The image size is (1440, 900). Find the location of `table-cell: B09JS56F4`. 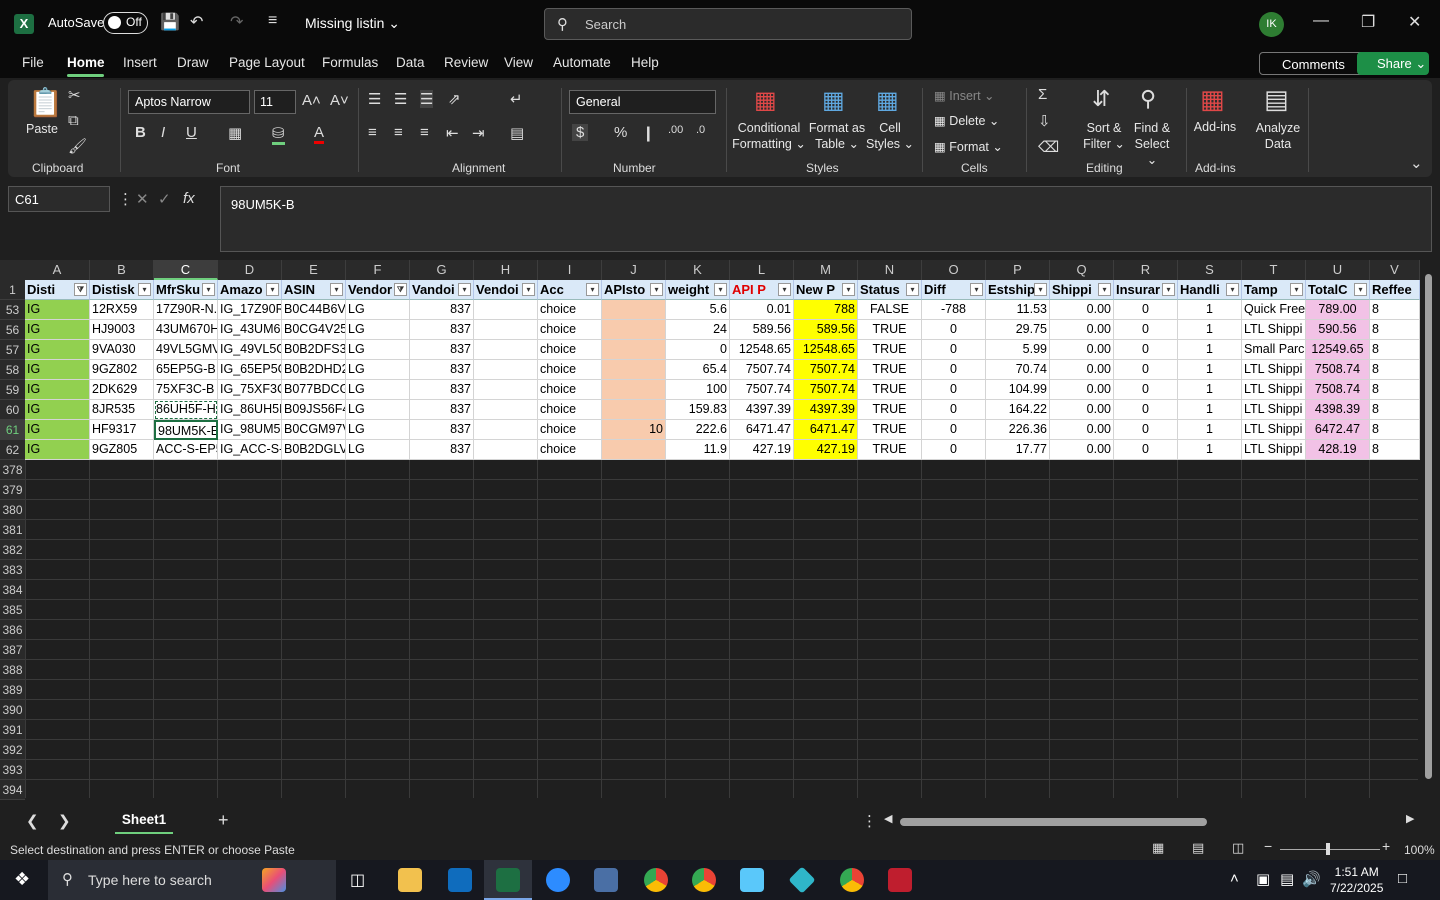

table-cell: B09JS56F4 is located at coordinates (314, 410).